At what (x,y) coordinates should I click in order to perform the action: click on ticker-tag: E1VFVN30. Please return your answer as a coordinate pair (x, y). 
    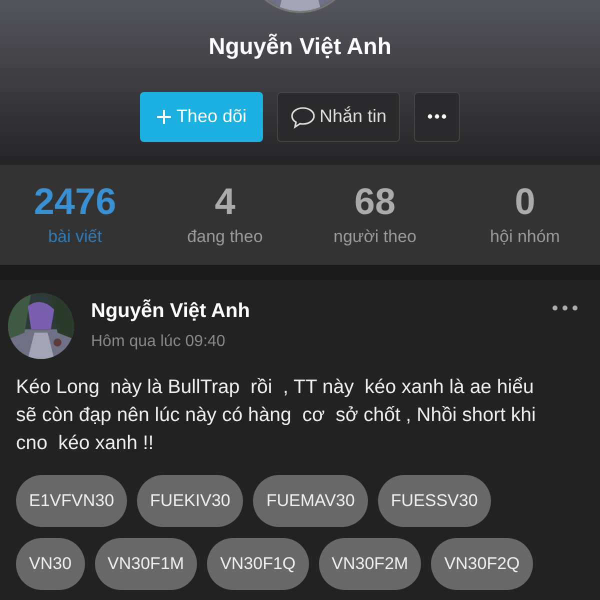
    Looking at the image, I should click on (72, 501).